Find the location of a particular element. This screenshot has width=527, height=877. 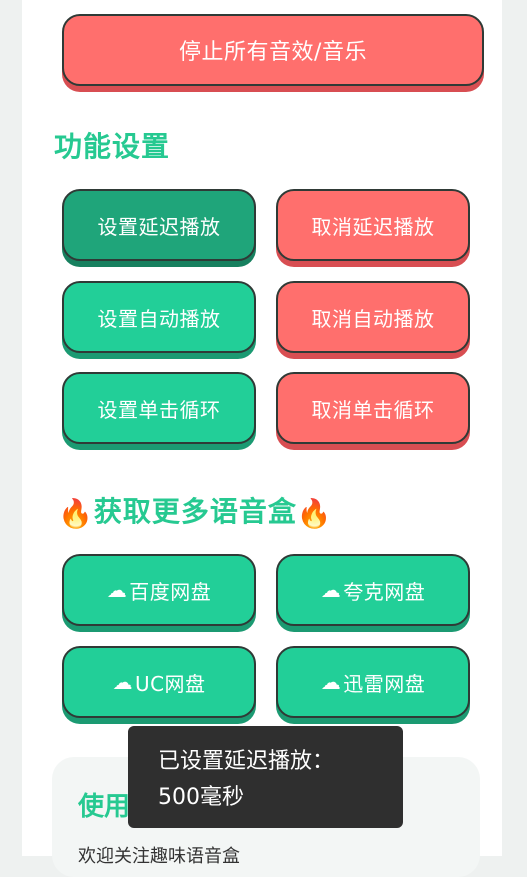

toast-line-1: 已设置延迟播放： is located at coordinates (246, 761).